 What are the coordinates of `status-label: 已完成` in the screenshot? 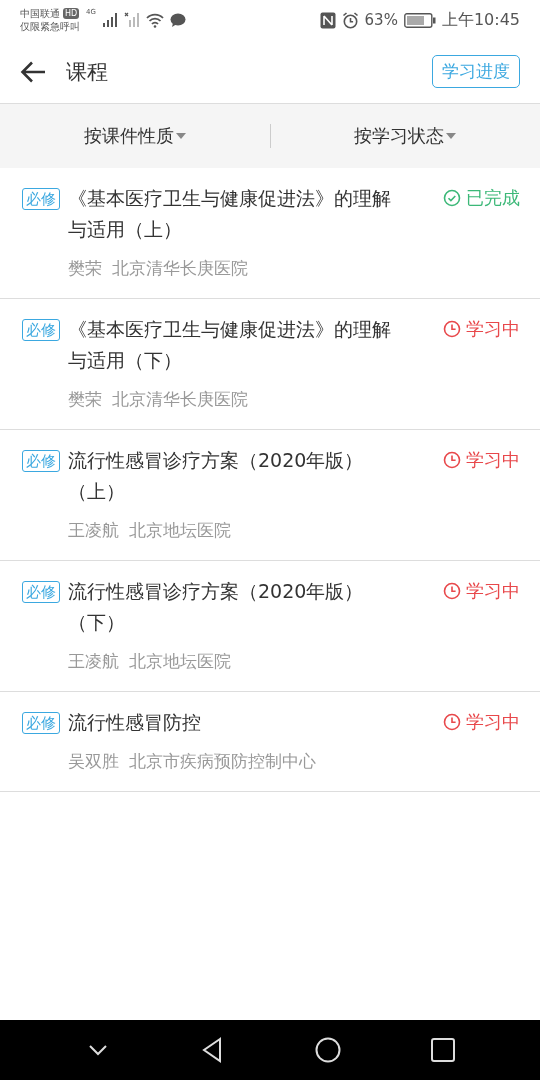 It's located at (493, 198).